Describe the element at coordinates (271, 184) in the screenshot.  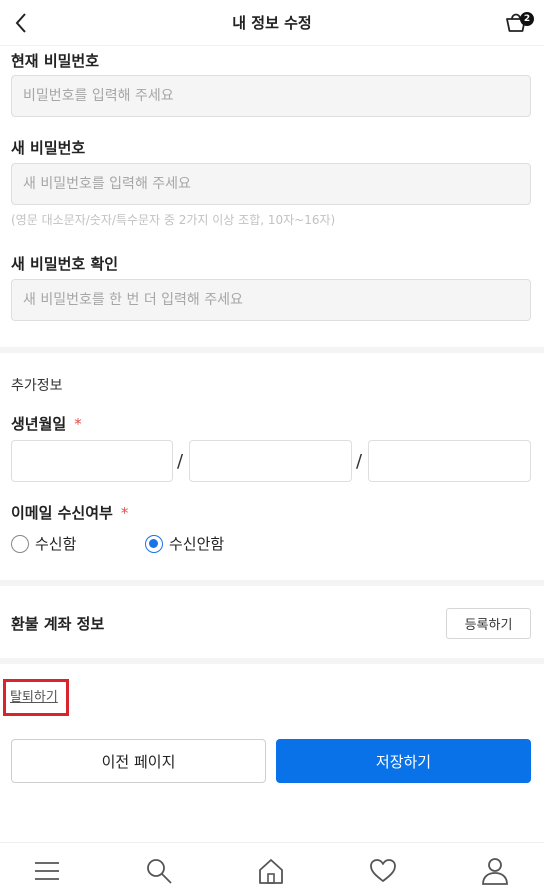
I see `new-password-input` at that location.